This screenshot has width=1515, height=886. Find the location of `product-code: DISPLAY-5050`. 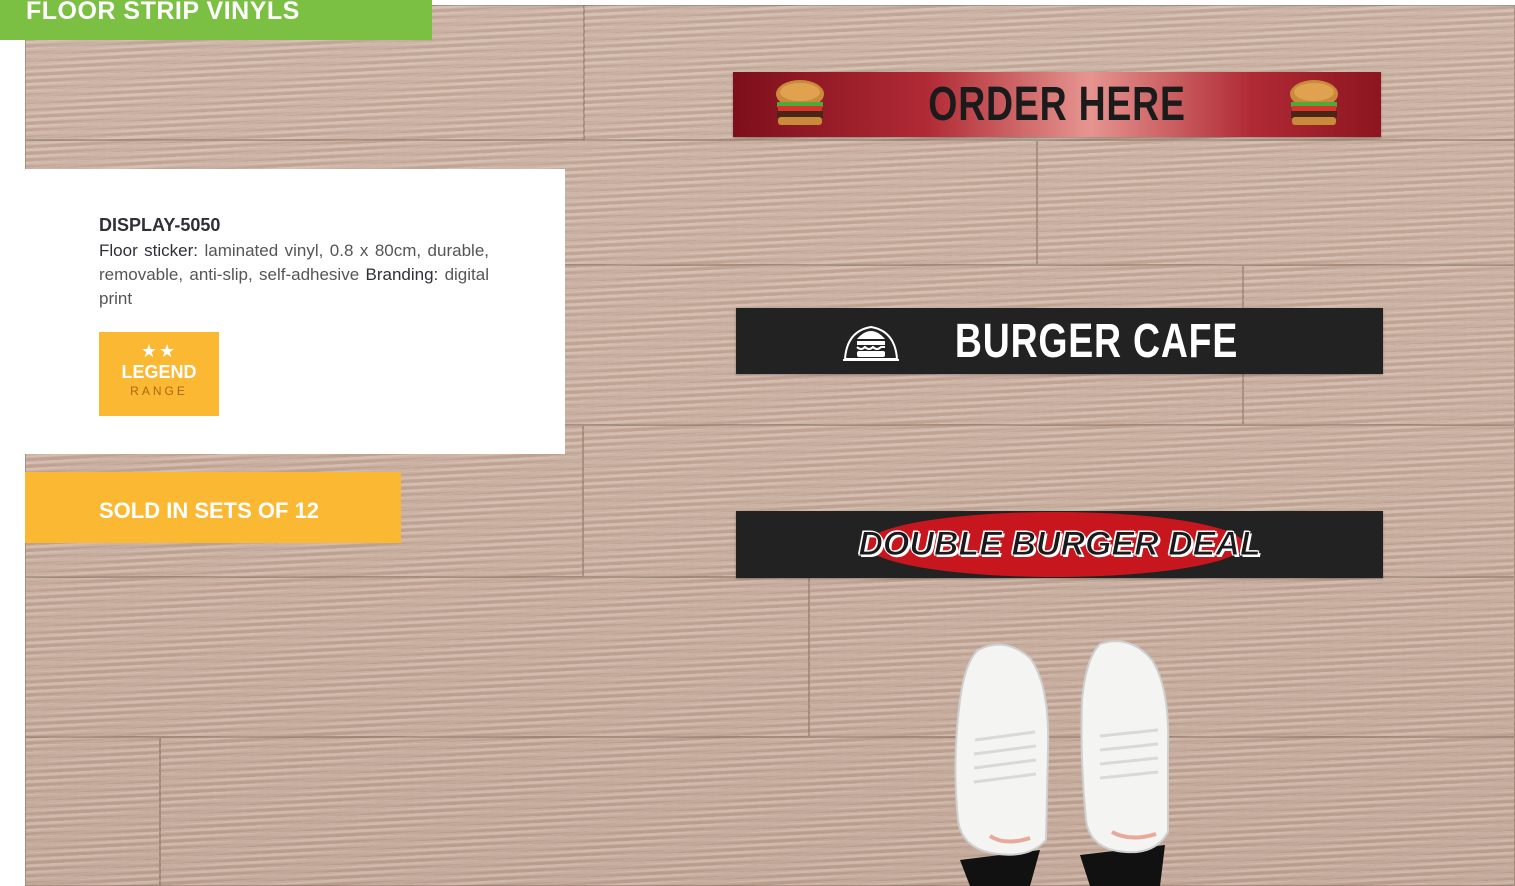

product-code: DISPLAY-5050 is located at coordinates (160, 225).